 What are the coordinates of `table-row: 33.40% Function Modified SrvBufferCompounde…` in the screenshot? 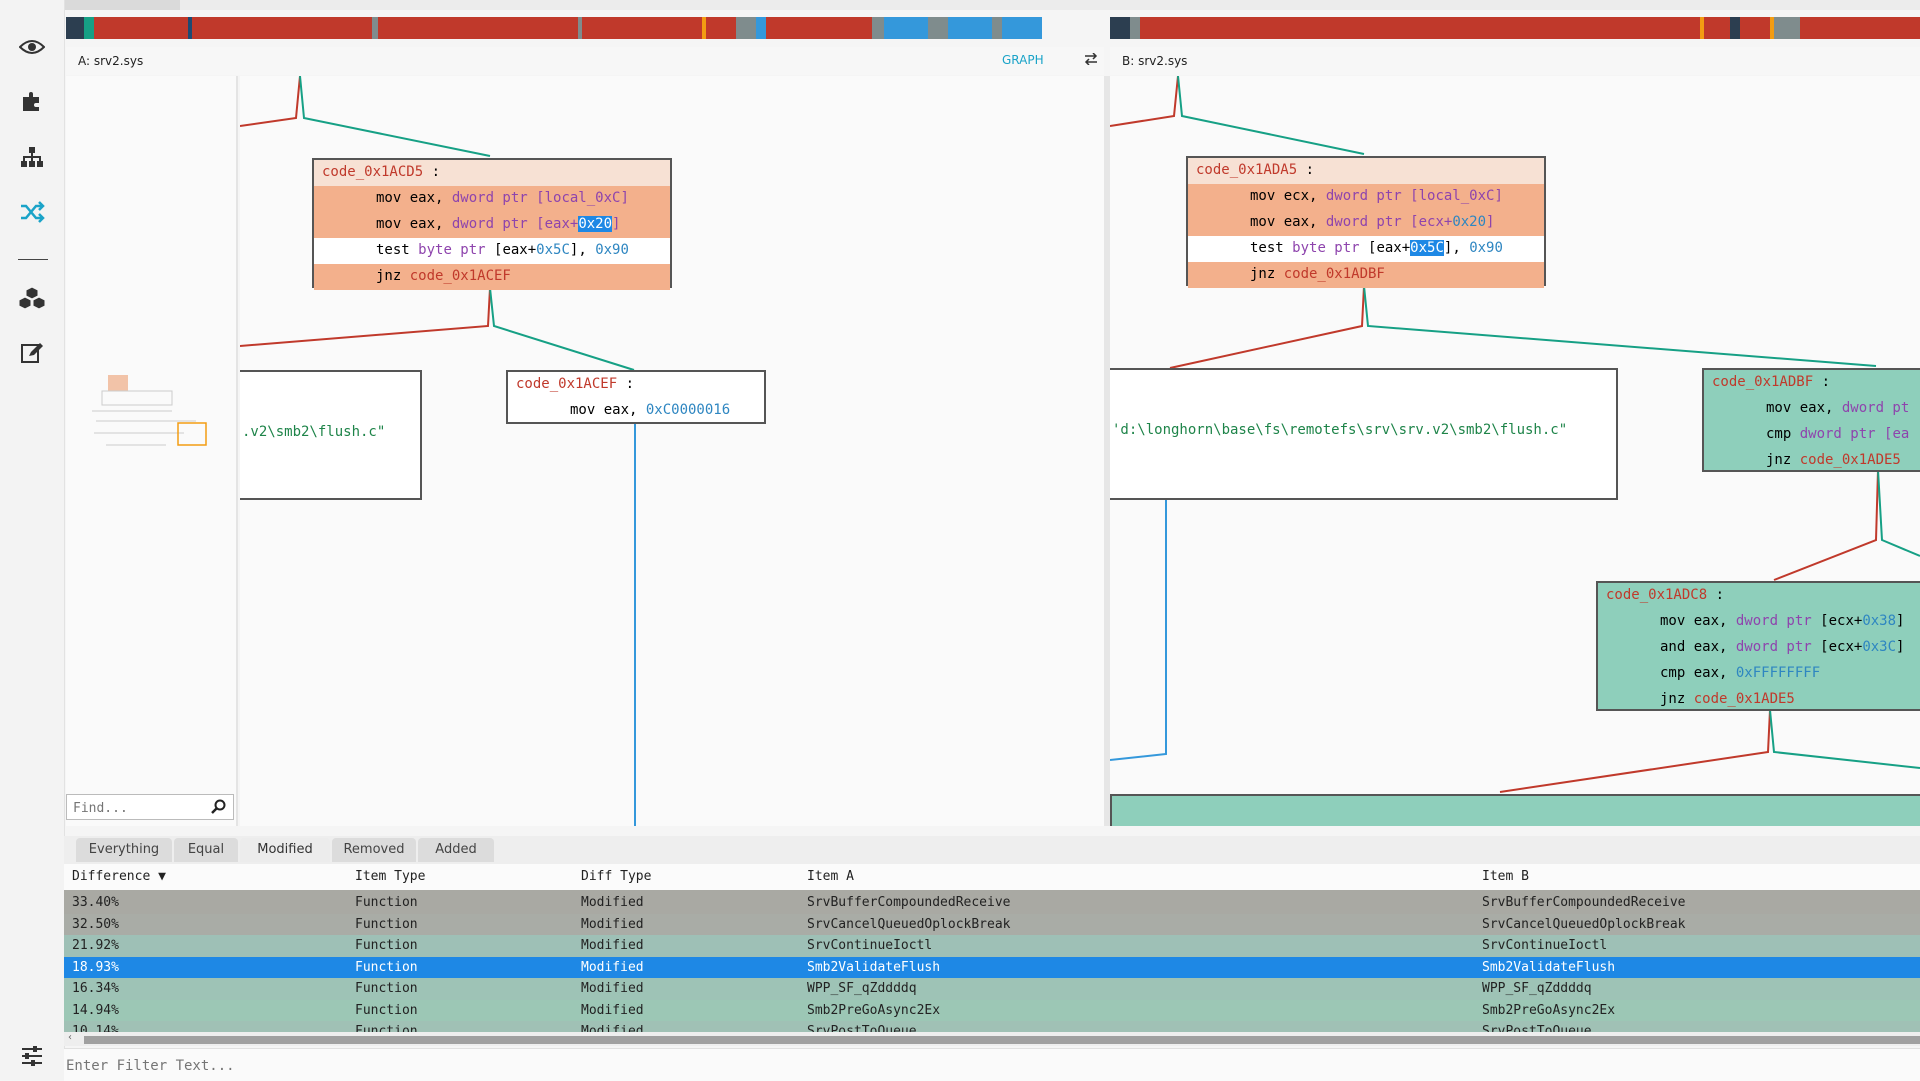 It's located at (992, 903).